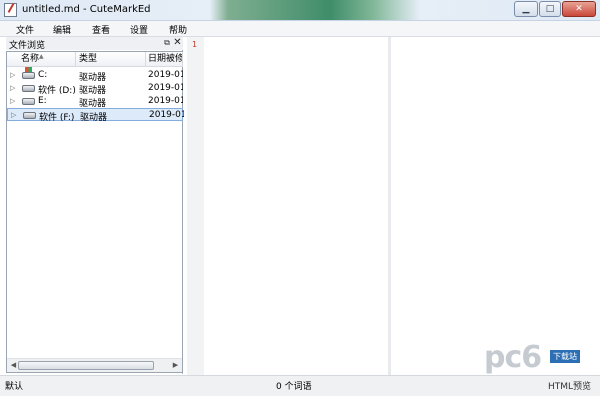  I want to click on pane-header: 文件浏览 ⧉ ✕, so click(94, 44).